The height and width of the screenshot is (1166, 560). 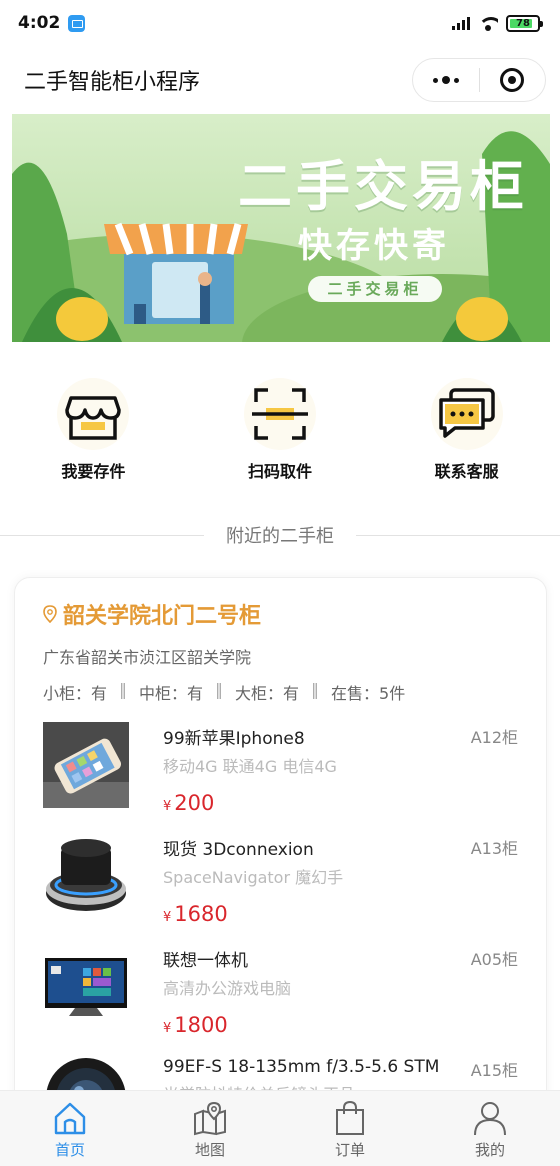 I want to click on scan-pickup-button: 扫码取件, so click(x=280, y=430).